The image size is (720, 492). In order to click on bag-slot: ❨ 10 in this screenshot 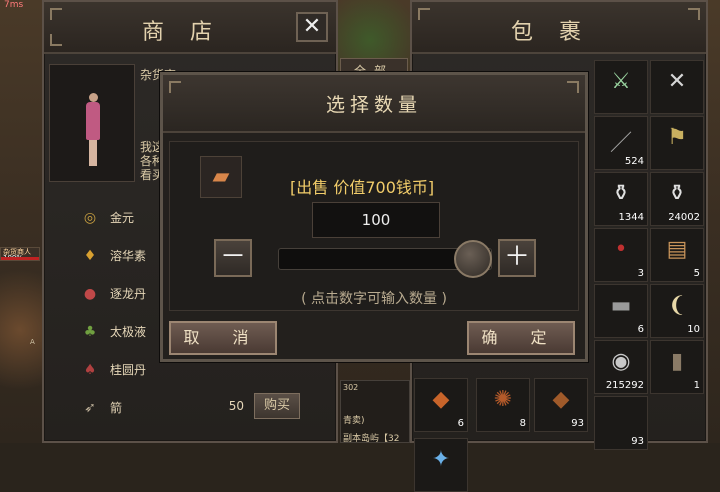, I will do `click(677, 311)`.